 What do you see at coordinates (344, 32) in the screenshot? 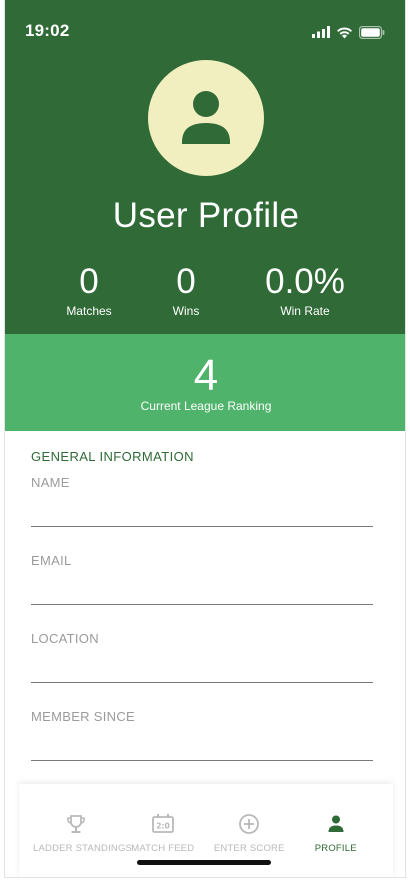
I see `wifi-icon` at bounding box center [344, 32].